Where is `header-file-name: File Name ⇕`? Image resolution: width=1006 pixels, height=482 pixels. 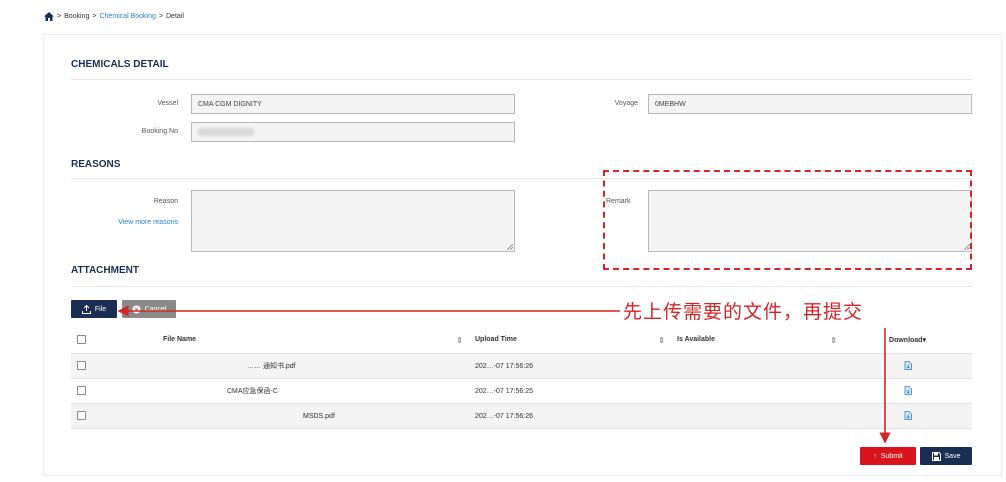 header-file-name: File Name ⇕ is located at coordinates (313, 340).